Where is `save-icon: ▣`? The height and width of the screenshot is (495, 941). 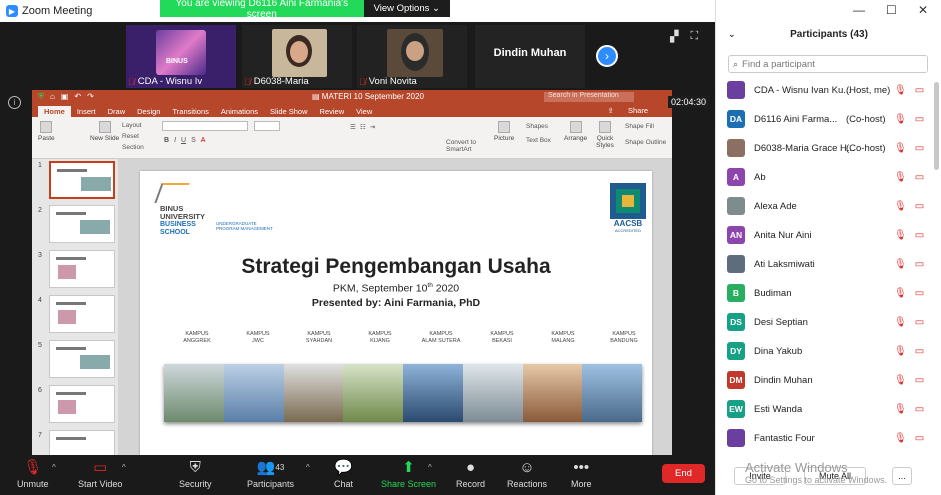 save-icon: ▣ is located at coordinates (64, 96).